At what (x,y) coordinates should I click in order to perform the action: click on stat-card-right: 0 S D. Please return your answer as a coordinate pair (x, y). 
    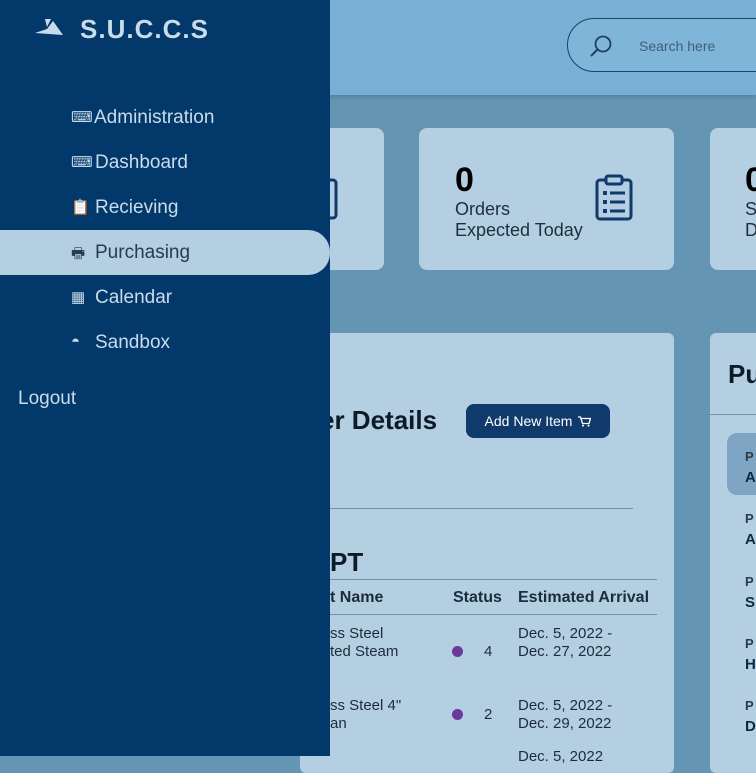
    Looking at the image, I should click on (733, 199).